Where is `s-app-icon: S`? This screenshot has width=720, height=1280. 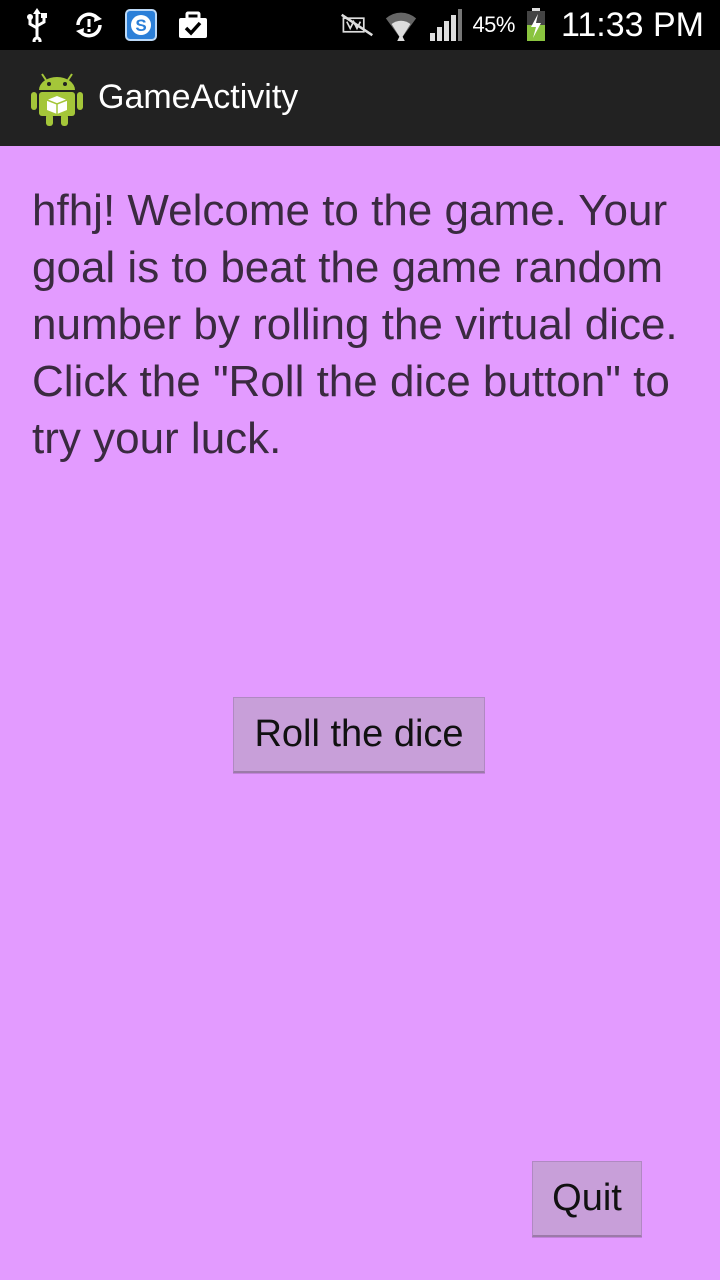 s-app-icon: S is located at coordinates (141, 25).